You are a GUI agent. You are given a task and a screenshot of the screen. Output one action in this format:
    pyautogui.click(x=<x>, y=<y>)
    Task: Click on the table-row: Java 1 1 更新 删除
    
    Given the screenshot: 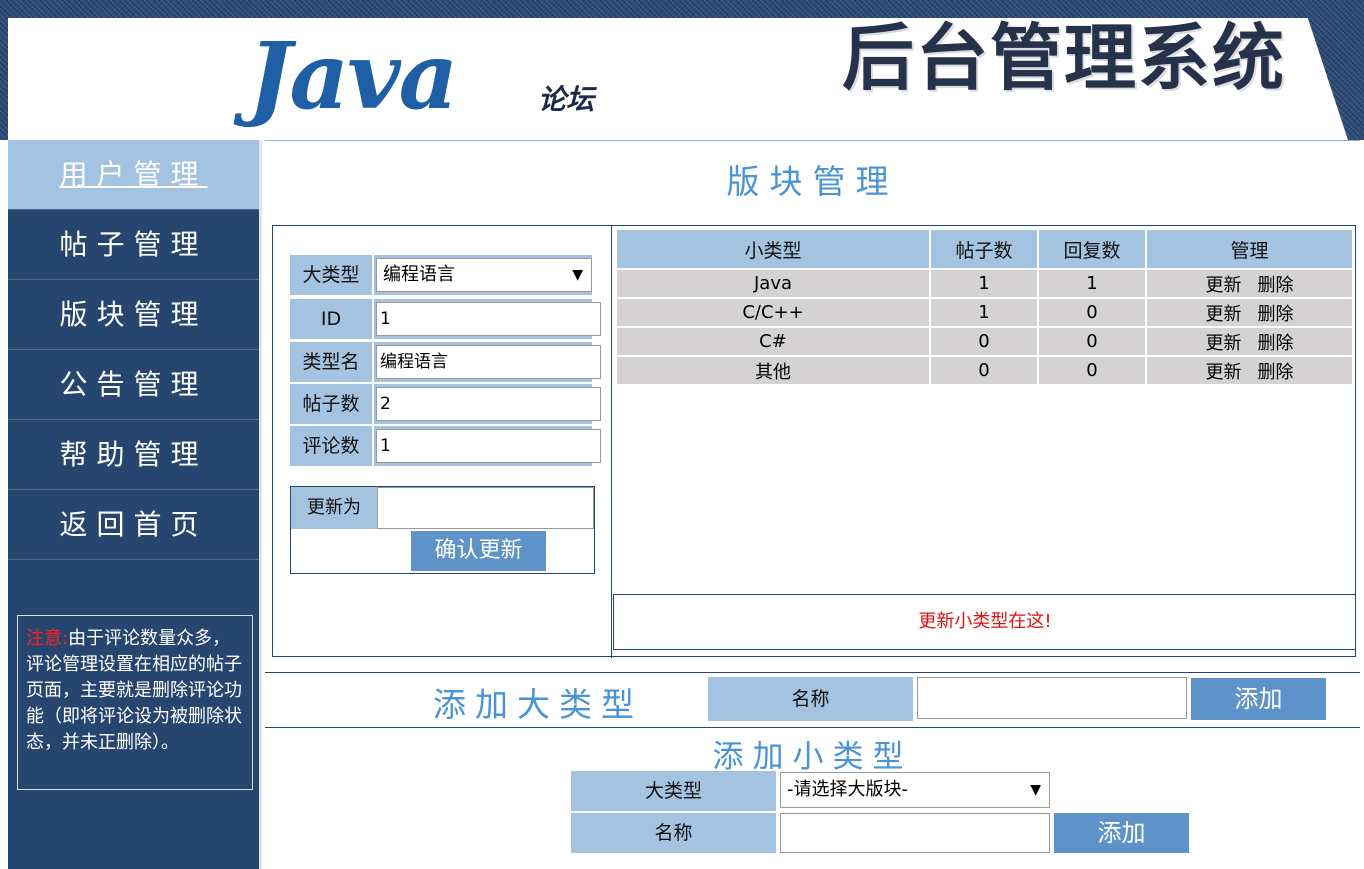 What is the action you would take?
    pyautogui.click(x=984, y=283)
    